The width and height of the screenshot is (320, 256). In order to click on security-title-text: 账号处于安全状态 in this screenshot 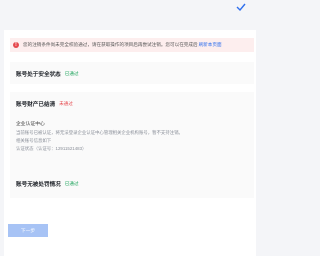, I will do `click(38, 75)`.